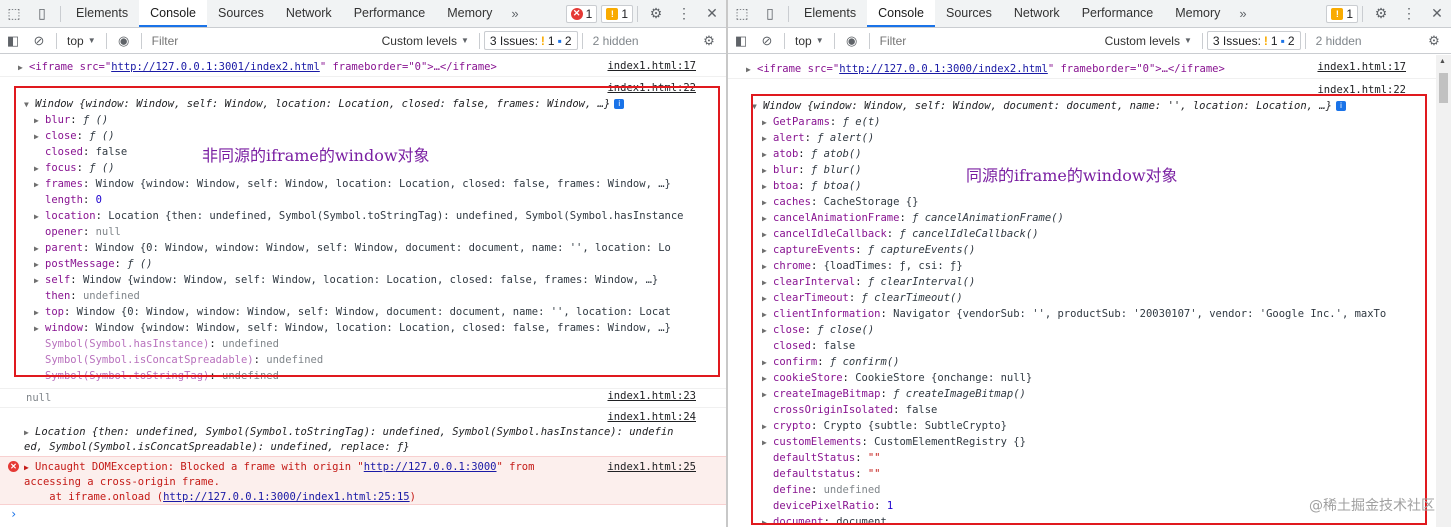 The image size is (1451, 527). I want to click on property-row: ▶ document: document, so click(824, 520).